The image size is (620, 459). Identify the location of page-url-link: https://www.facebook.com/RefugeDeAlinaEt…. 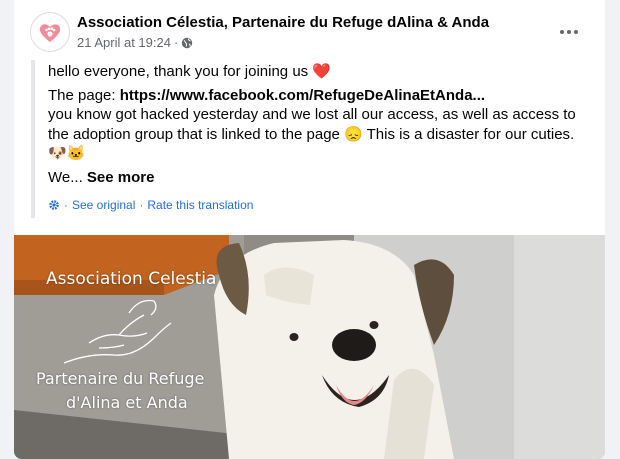
(302, 95).